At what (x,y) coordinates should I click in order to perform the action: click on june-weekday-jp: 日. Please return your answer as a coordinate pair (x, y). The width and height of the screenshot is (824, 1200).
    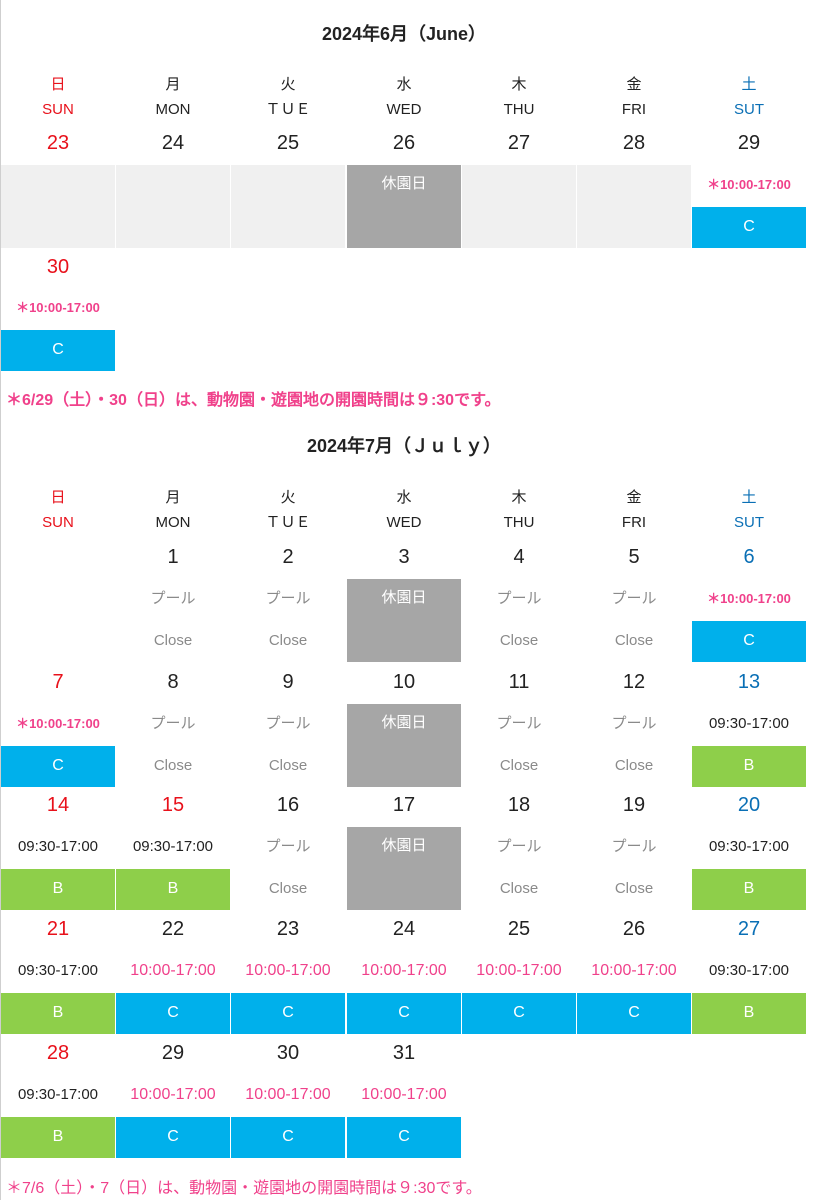
    Looking at the image, I should click on (58, 84).